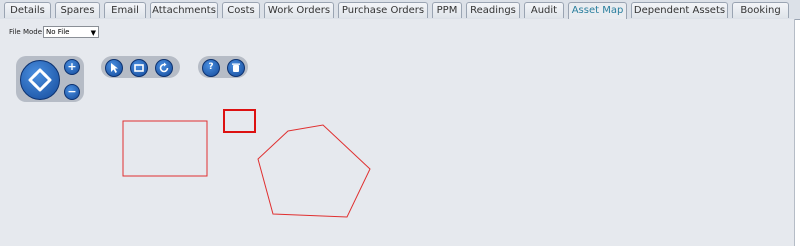 Image resolution: width=800 pixels, height=246 pixels. I want to click on tab-audit: Audit, so click(544, 10).